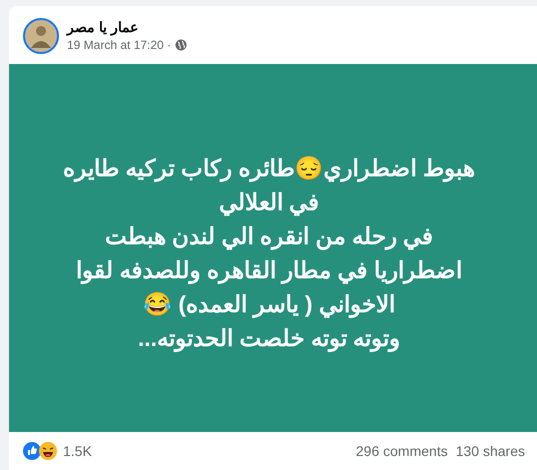  What do you see at coordinates (490, 451) in the screenshot?
I see `shares-count: 130 shares` at bounding box center [490, 451].